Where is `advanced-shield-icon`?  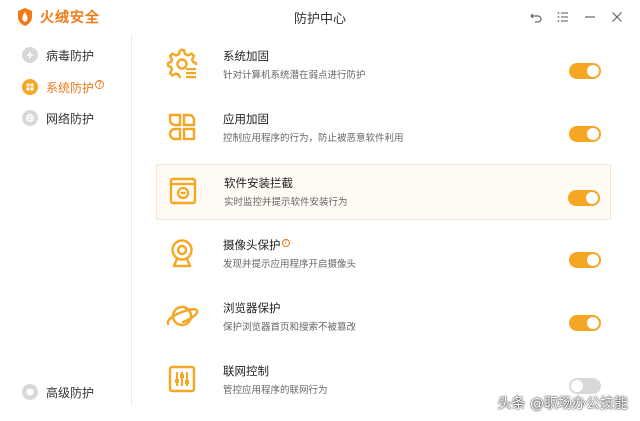
advanced-shield-icon is located at coordinates (30, 392).